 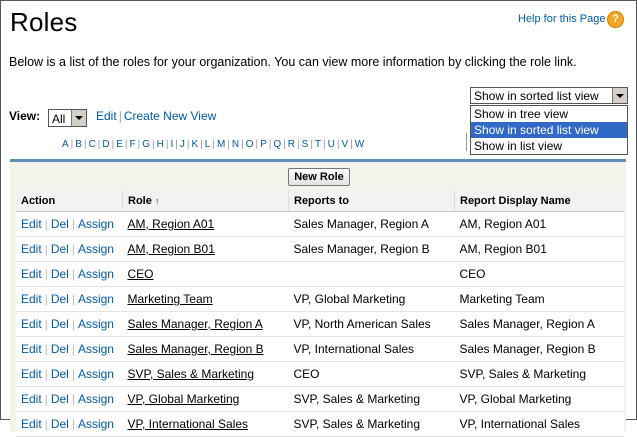 What do you see at coordinates (205, 201) in the screenshot?
I see `header-role: Role ↑` at bounding box center [205, 201].